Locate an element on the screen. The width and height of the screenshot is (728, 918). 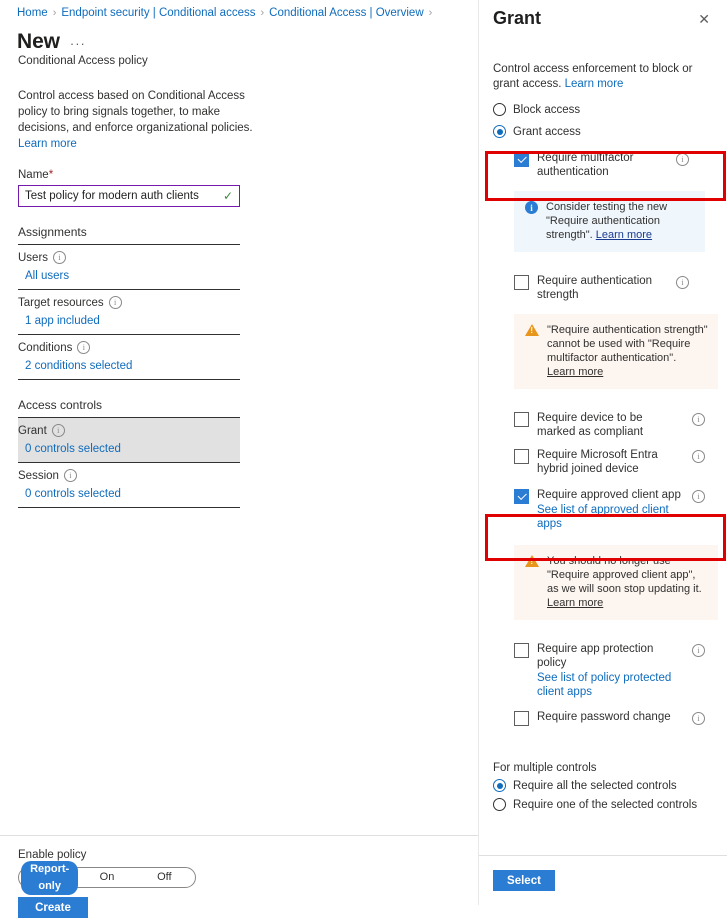
radio-block-access: Block access is located at coordinates (603, 109).